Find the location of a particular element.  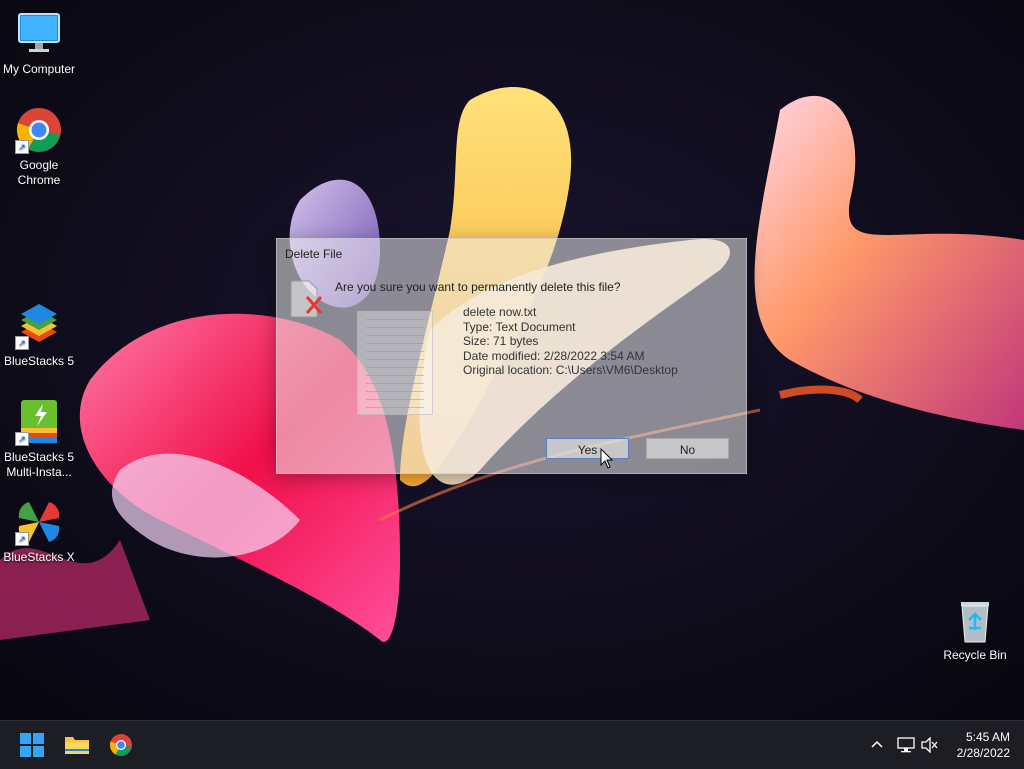

taskbar-clock: 5:45 AM 2/28/2022 is located at coordinates (983, 745).